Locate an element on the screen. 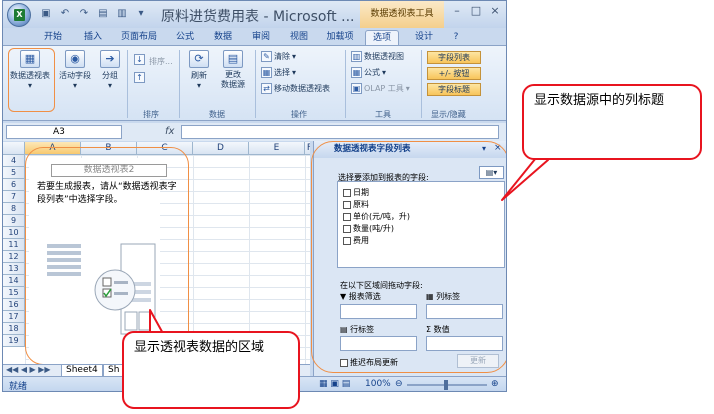 The height and width of the screenshot is (414, 714). callout-column-headers: 显示数据源中的列标题 is located at coordinates (612, 122).